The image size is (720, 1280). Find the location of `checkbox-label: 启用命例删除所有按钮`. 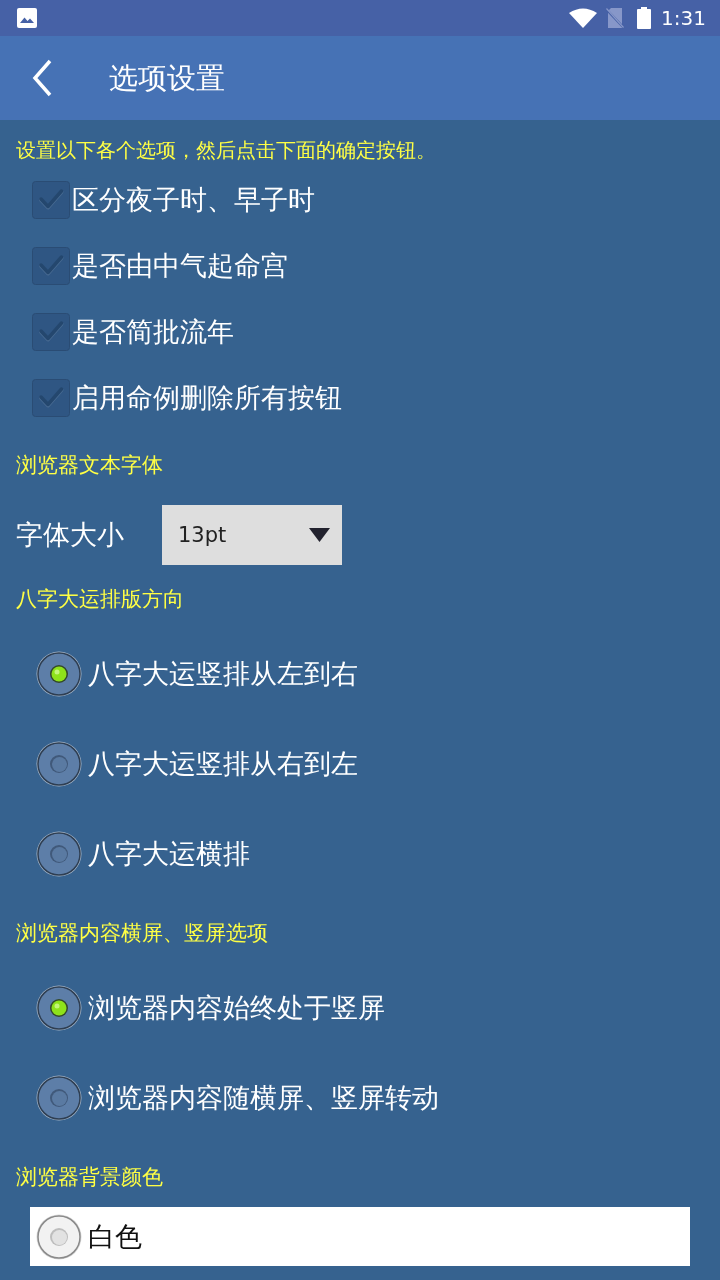

checkbox-label: 启用命例删除所有按钮 is located at coordinates (207, 398).